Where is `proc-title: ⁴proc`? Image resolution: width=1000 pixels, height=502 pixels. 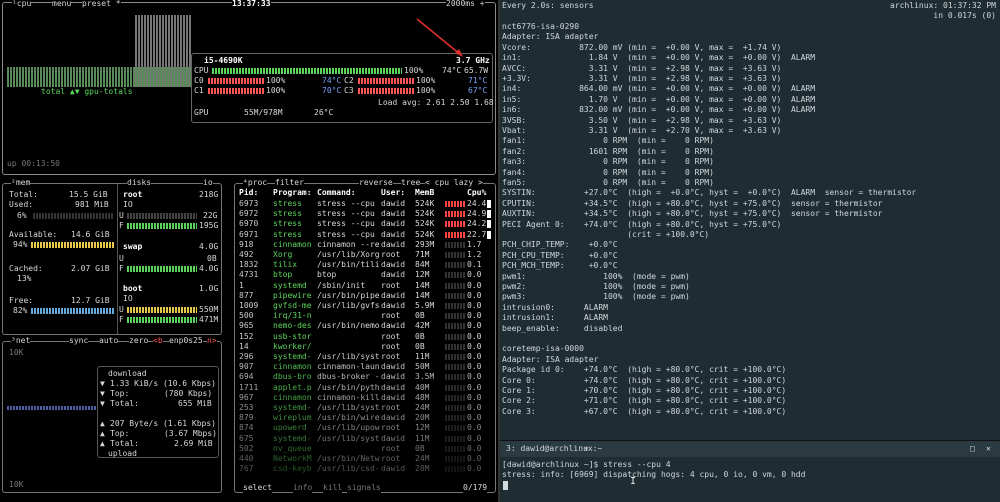 proc-title: ⁴proc is located at coordinates (255, 183).